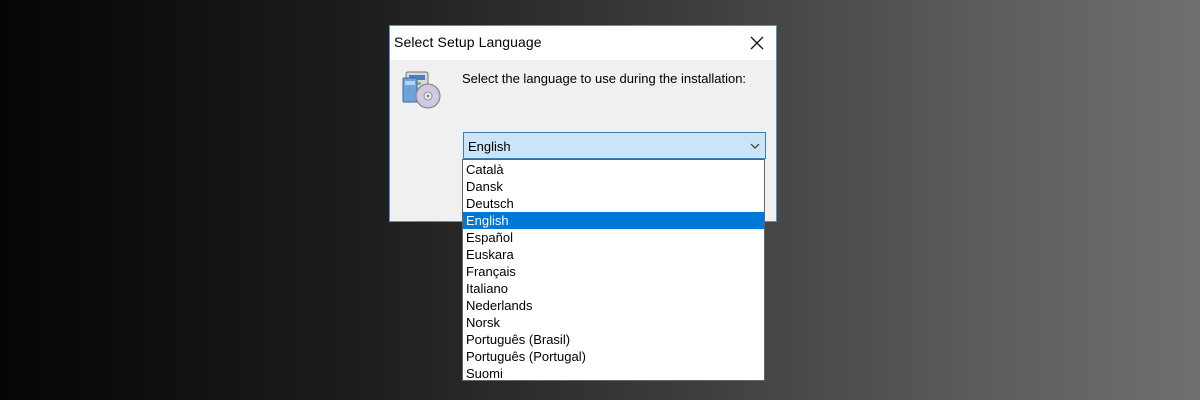 The width and height of the screenshot is (1200, 400). I want to click on chevron-down-icon, so click(755, 146).